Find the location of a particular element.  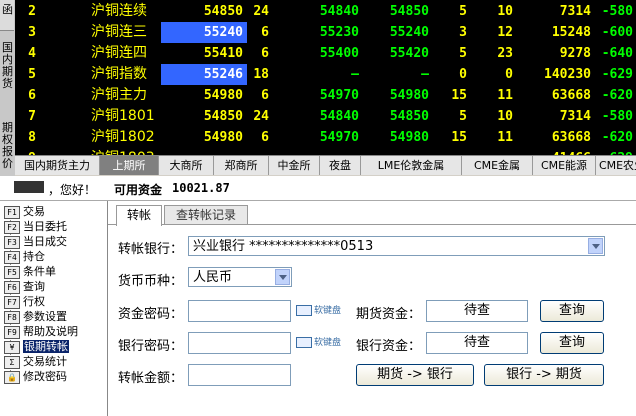

sidebar-item-label: 持仓 is located at coordinates (34, 256).